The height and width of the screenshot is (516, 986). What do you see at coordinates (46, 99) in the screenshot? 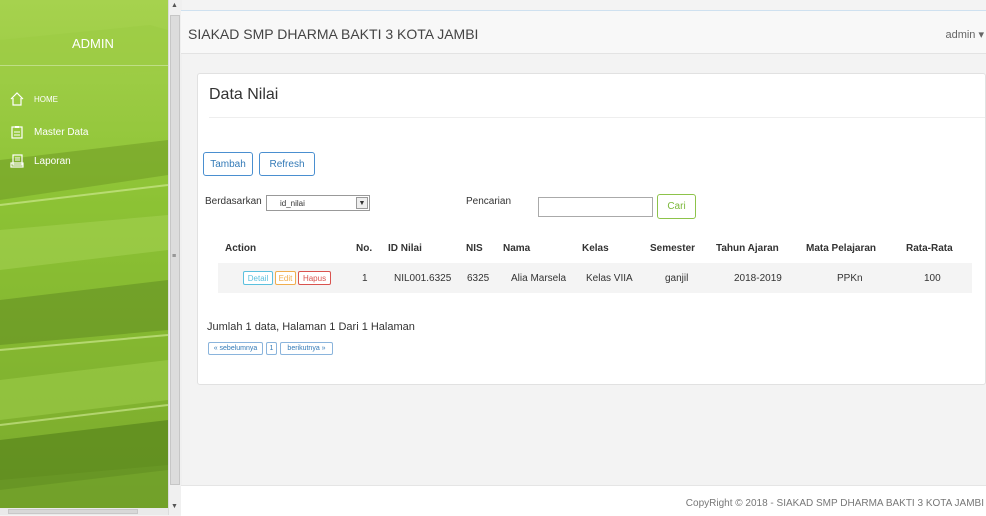
I see `sidebar-item-label: HOME` at bounding box center [46, 99].